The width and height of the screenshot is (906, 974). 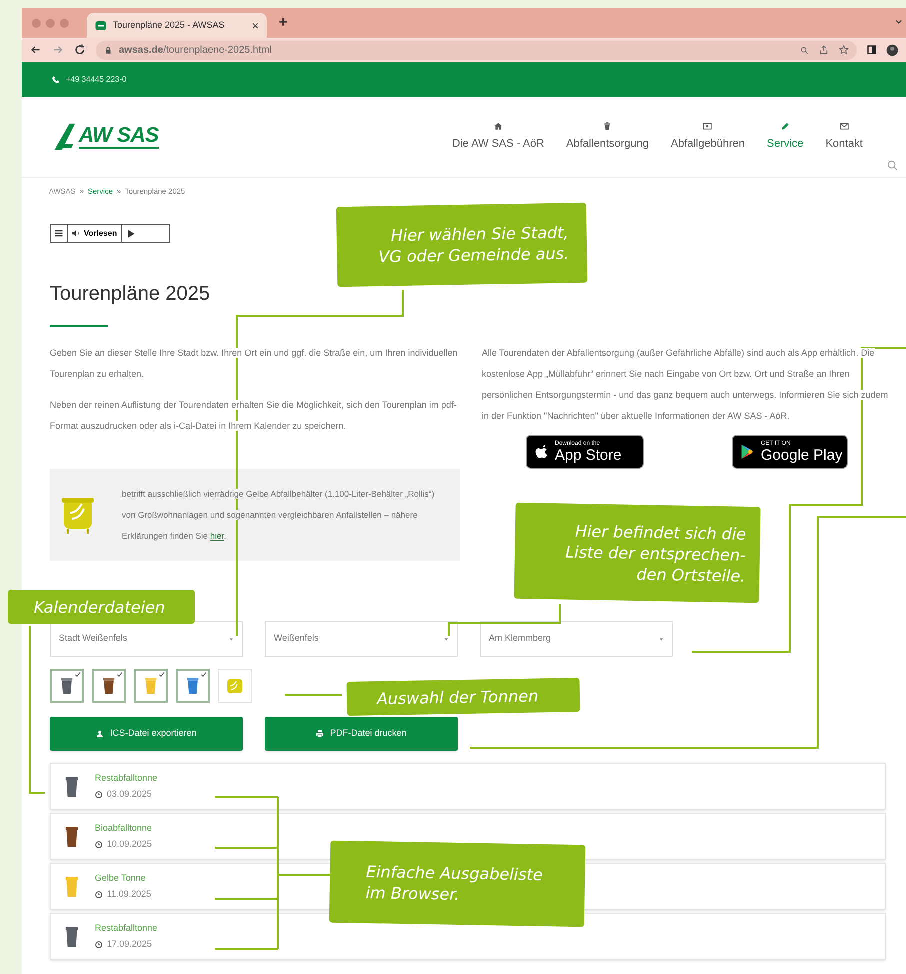 I want to click on dropdown: Am Klemmberg, so click(x=576, y=639).